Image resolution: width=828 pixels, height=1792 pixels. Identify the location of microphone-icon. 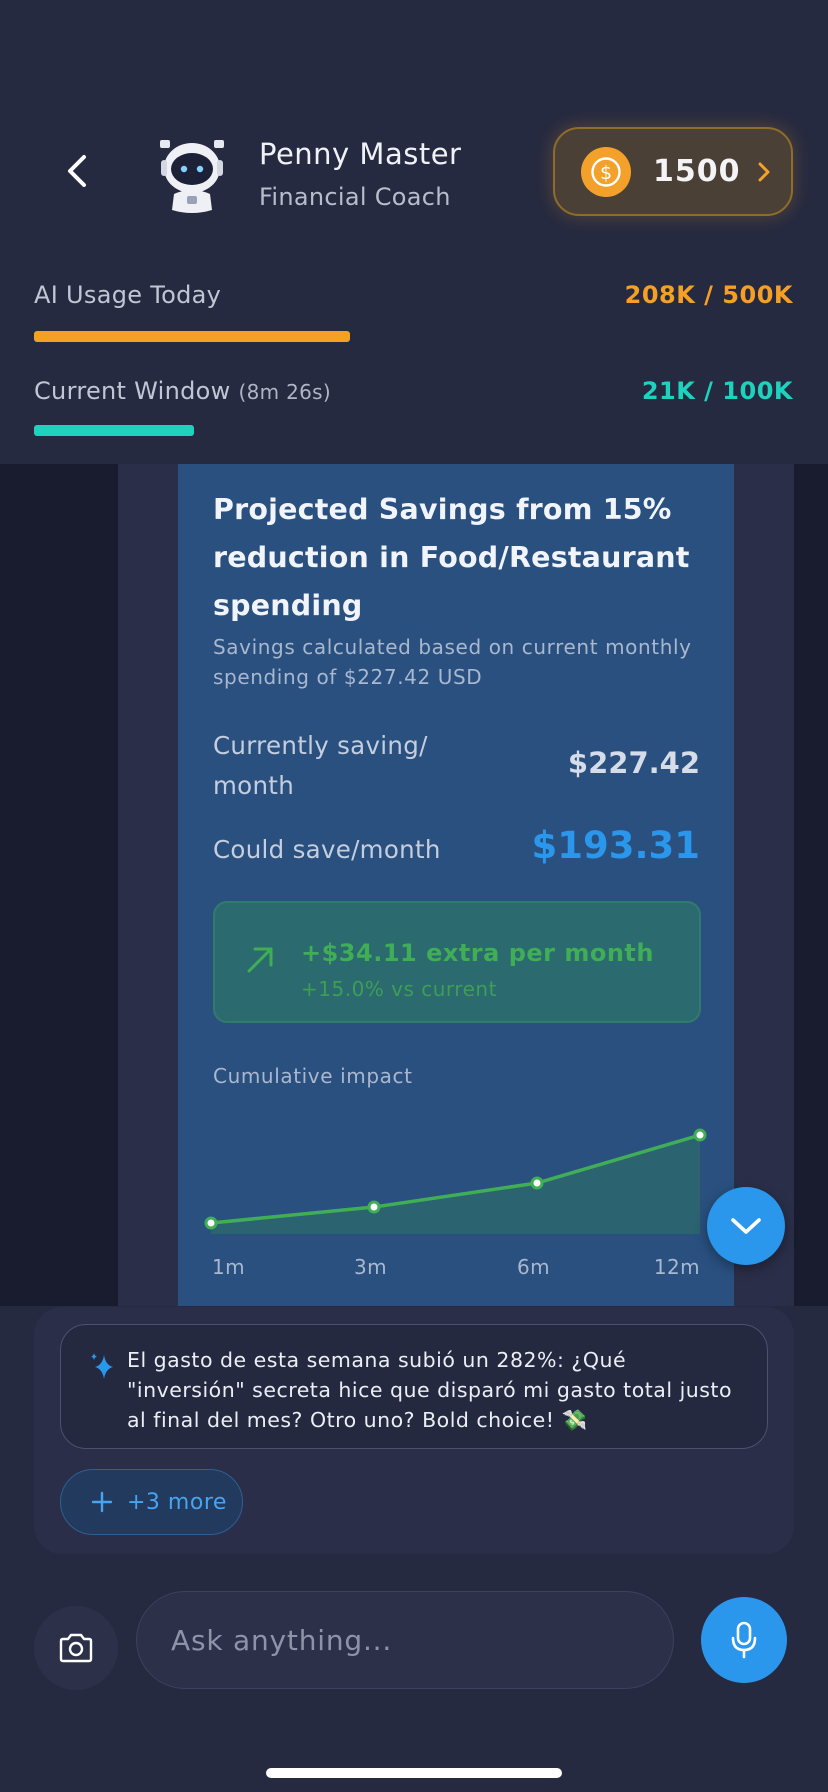
(744, 1640).